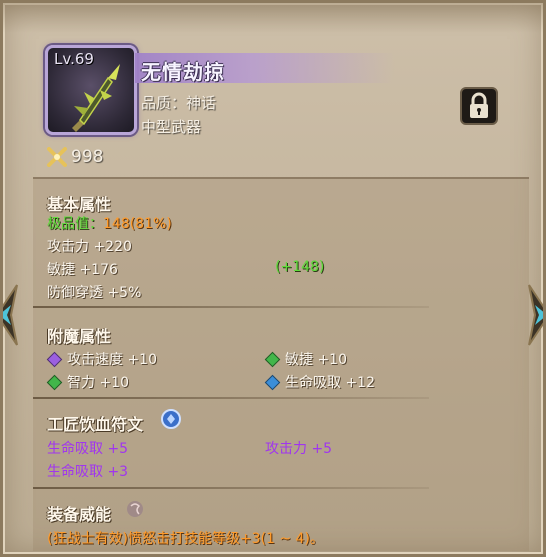  I want to click on agility-stat: 敏捷 +176, so click(82, 270).